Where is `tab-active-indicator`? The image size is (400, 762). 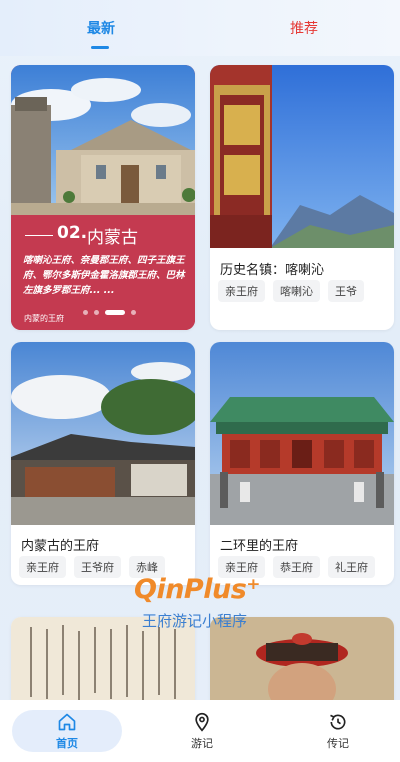 tab-active-indicator is located at coordinates (100, 47).